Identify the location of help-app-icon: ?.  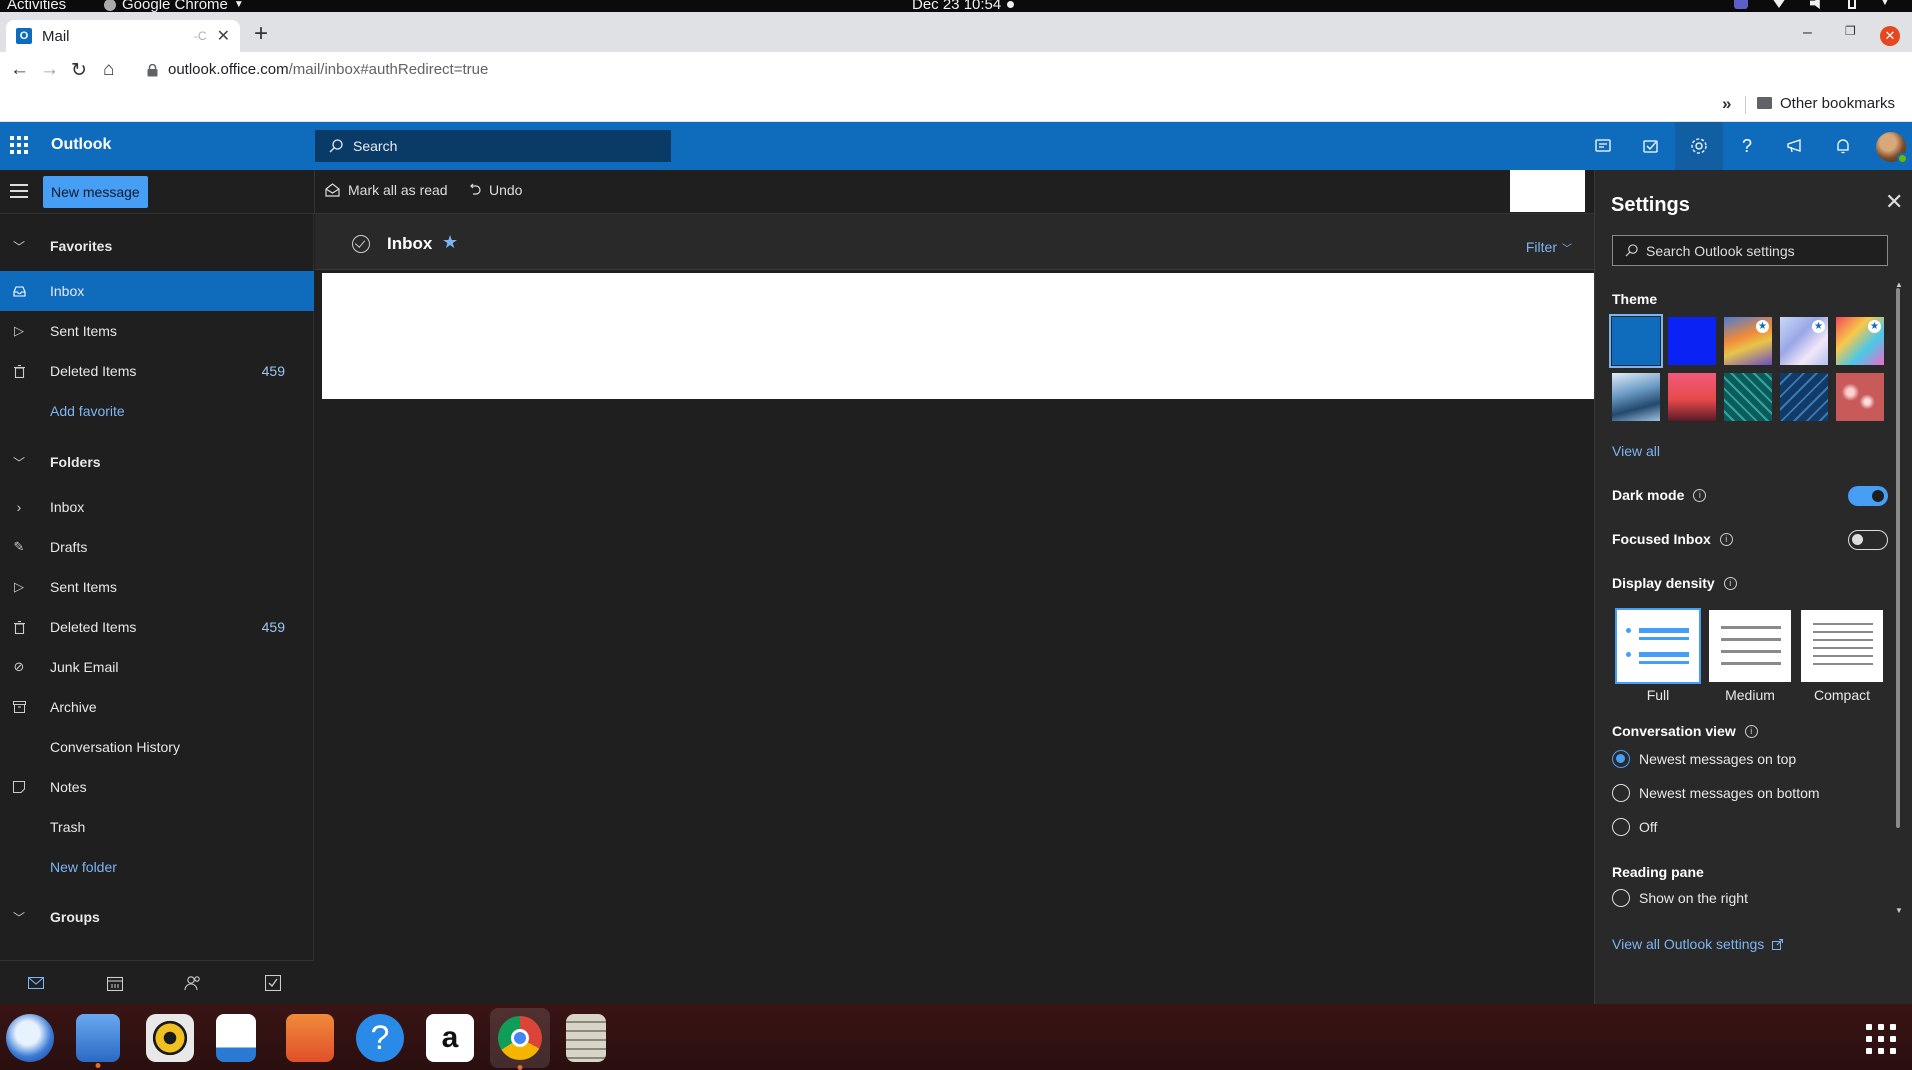
(380, 1038).